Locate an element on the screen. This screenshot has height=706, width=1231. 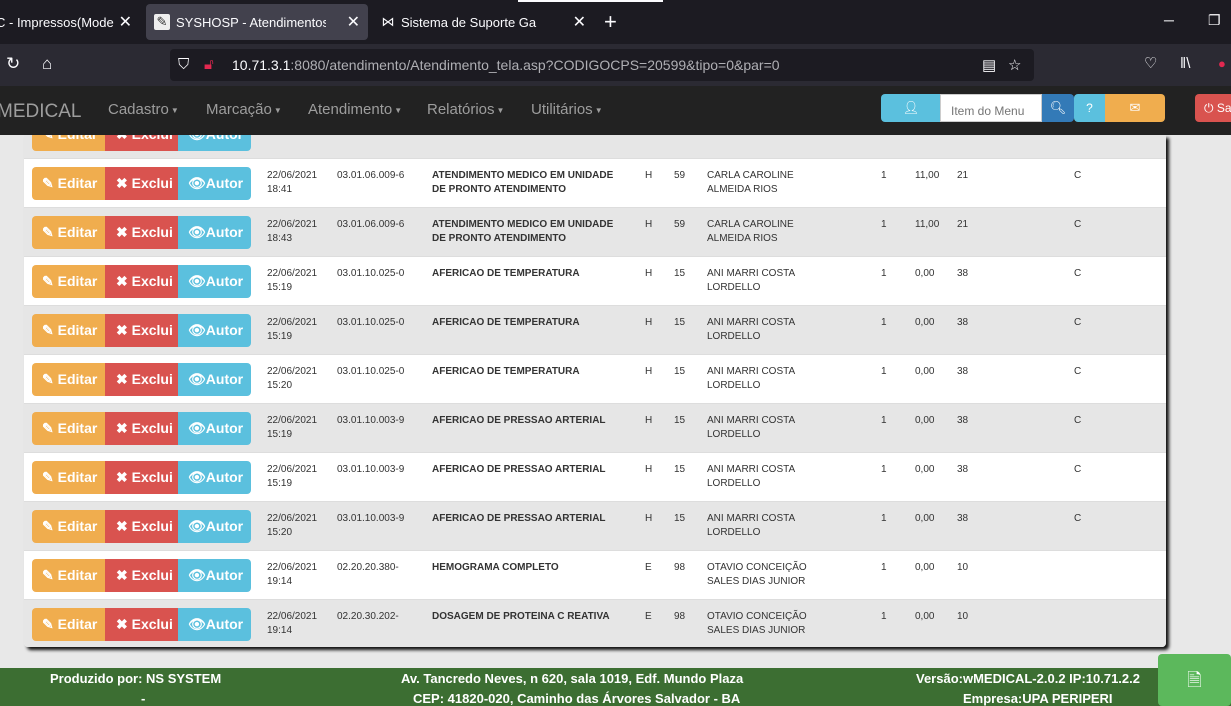
menu-relatorios: Relatórios ▼ is located at coordinates (465, 109).